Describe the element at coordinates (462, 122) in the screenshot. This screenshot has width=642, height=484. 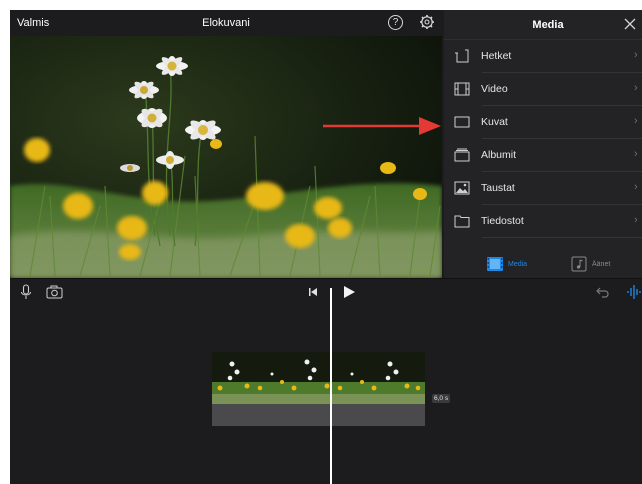
I see `photo-frame-icon` at that location.